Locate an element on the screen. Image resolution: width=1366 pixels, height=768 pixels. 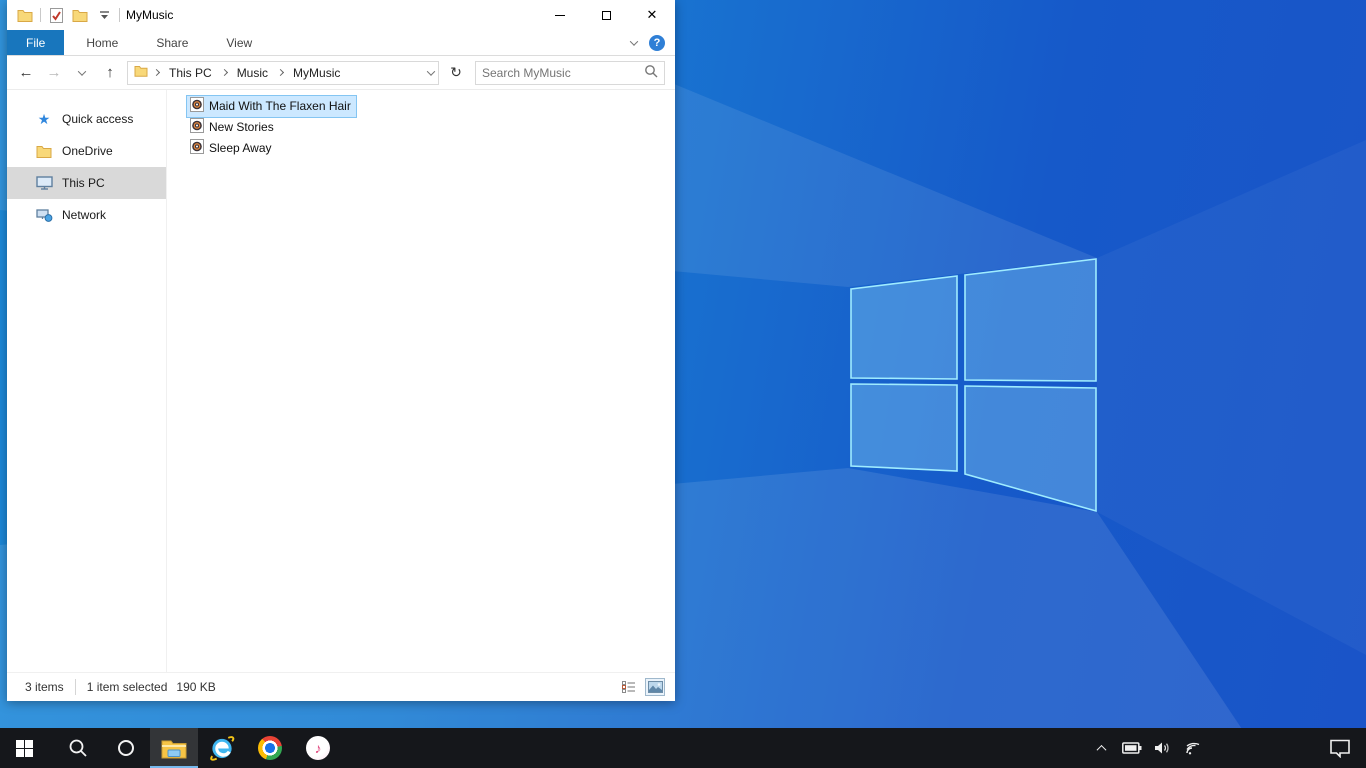
speaker-icon is located at coordinates (1162, 748).